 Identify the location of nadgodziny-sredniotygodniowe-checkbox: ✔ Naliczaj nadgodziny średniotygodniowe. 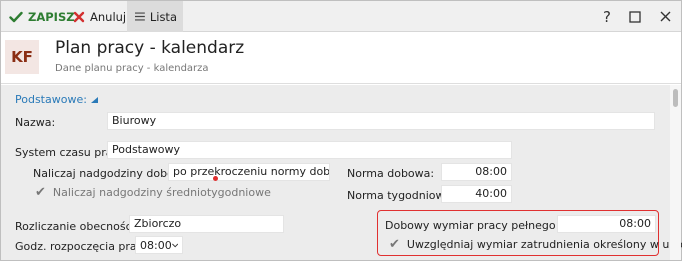
(153, 192).